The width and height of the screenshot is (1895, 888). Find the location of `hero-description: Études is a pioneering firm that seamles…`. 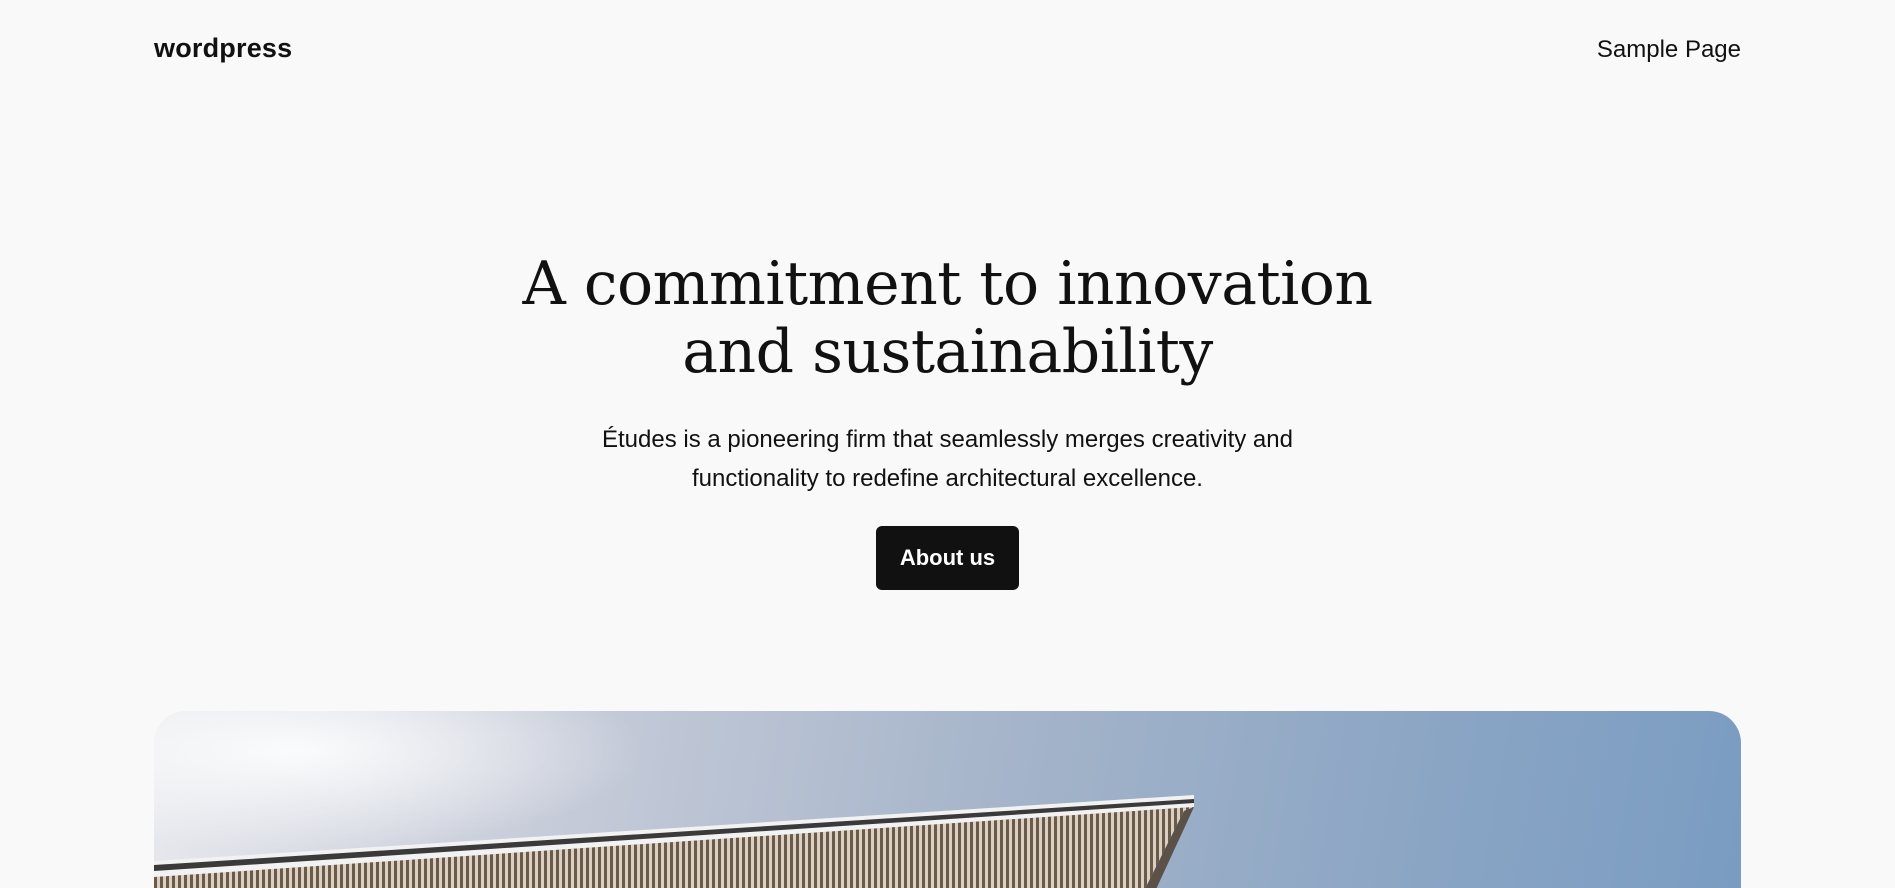

hero-description: Études is a pioneering firm that seamles… is located at coordinates (947, 459).